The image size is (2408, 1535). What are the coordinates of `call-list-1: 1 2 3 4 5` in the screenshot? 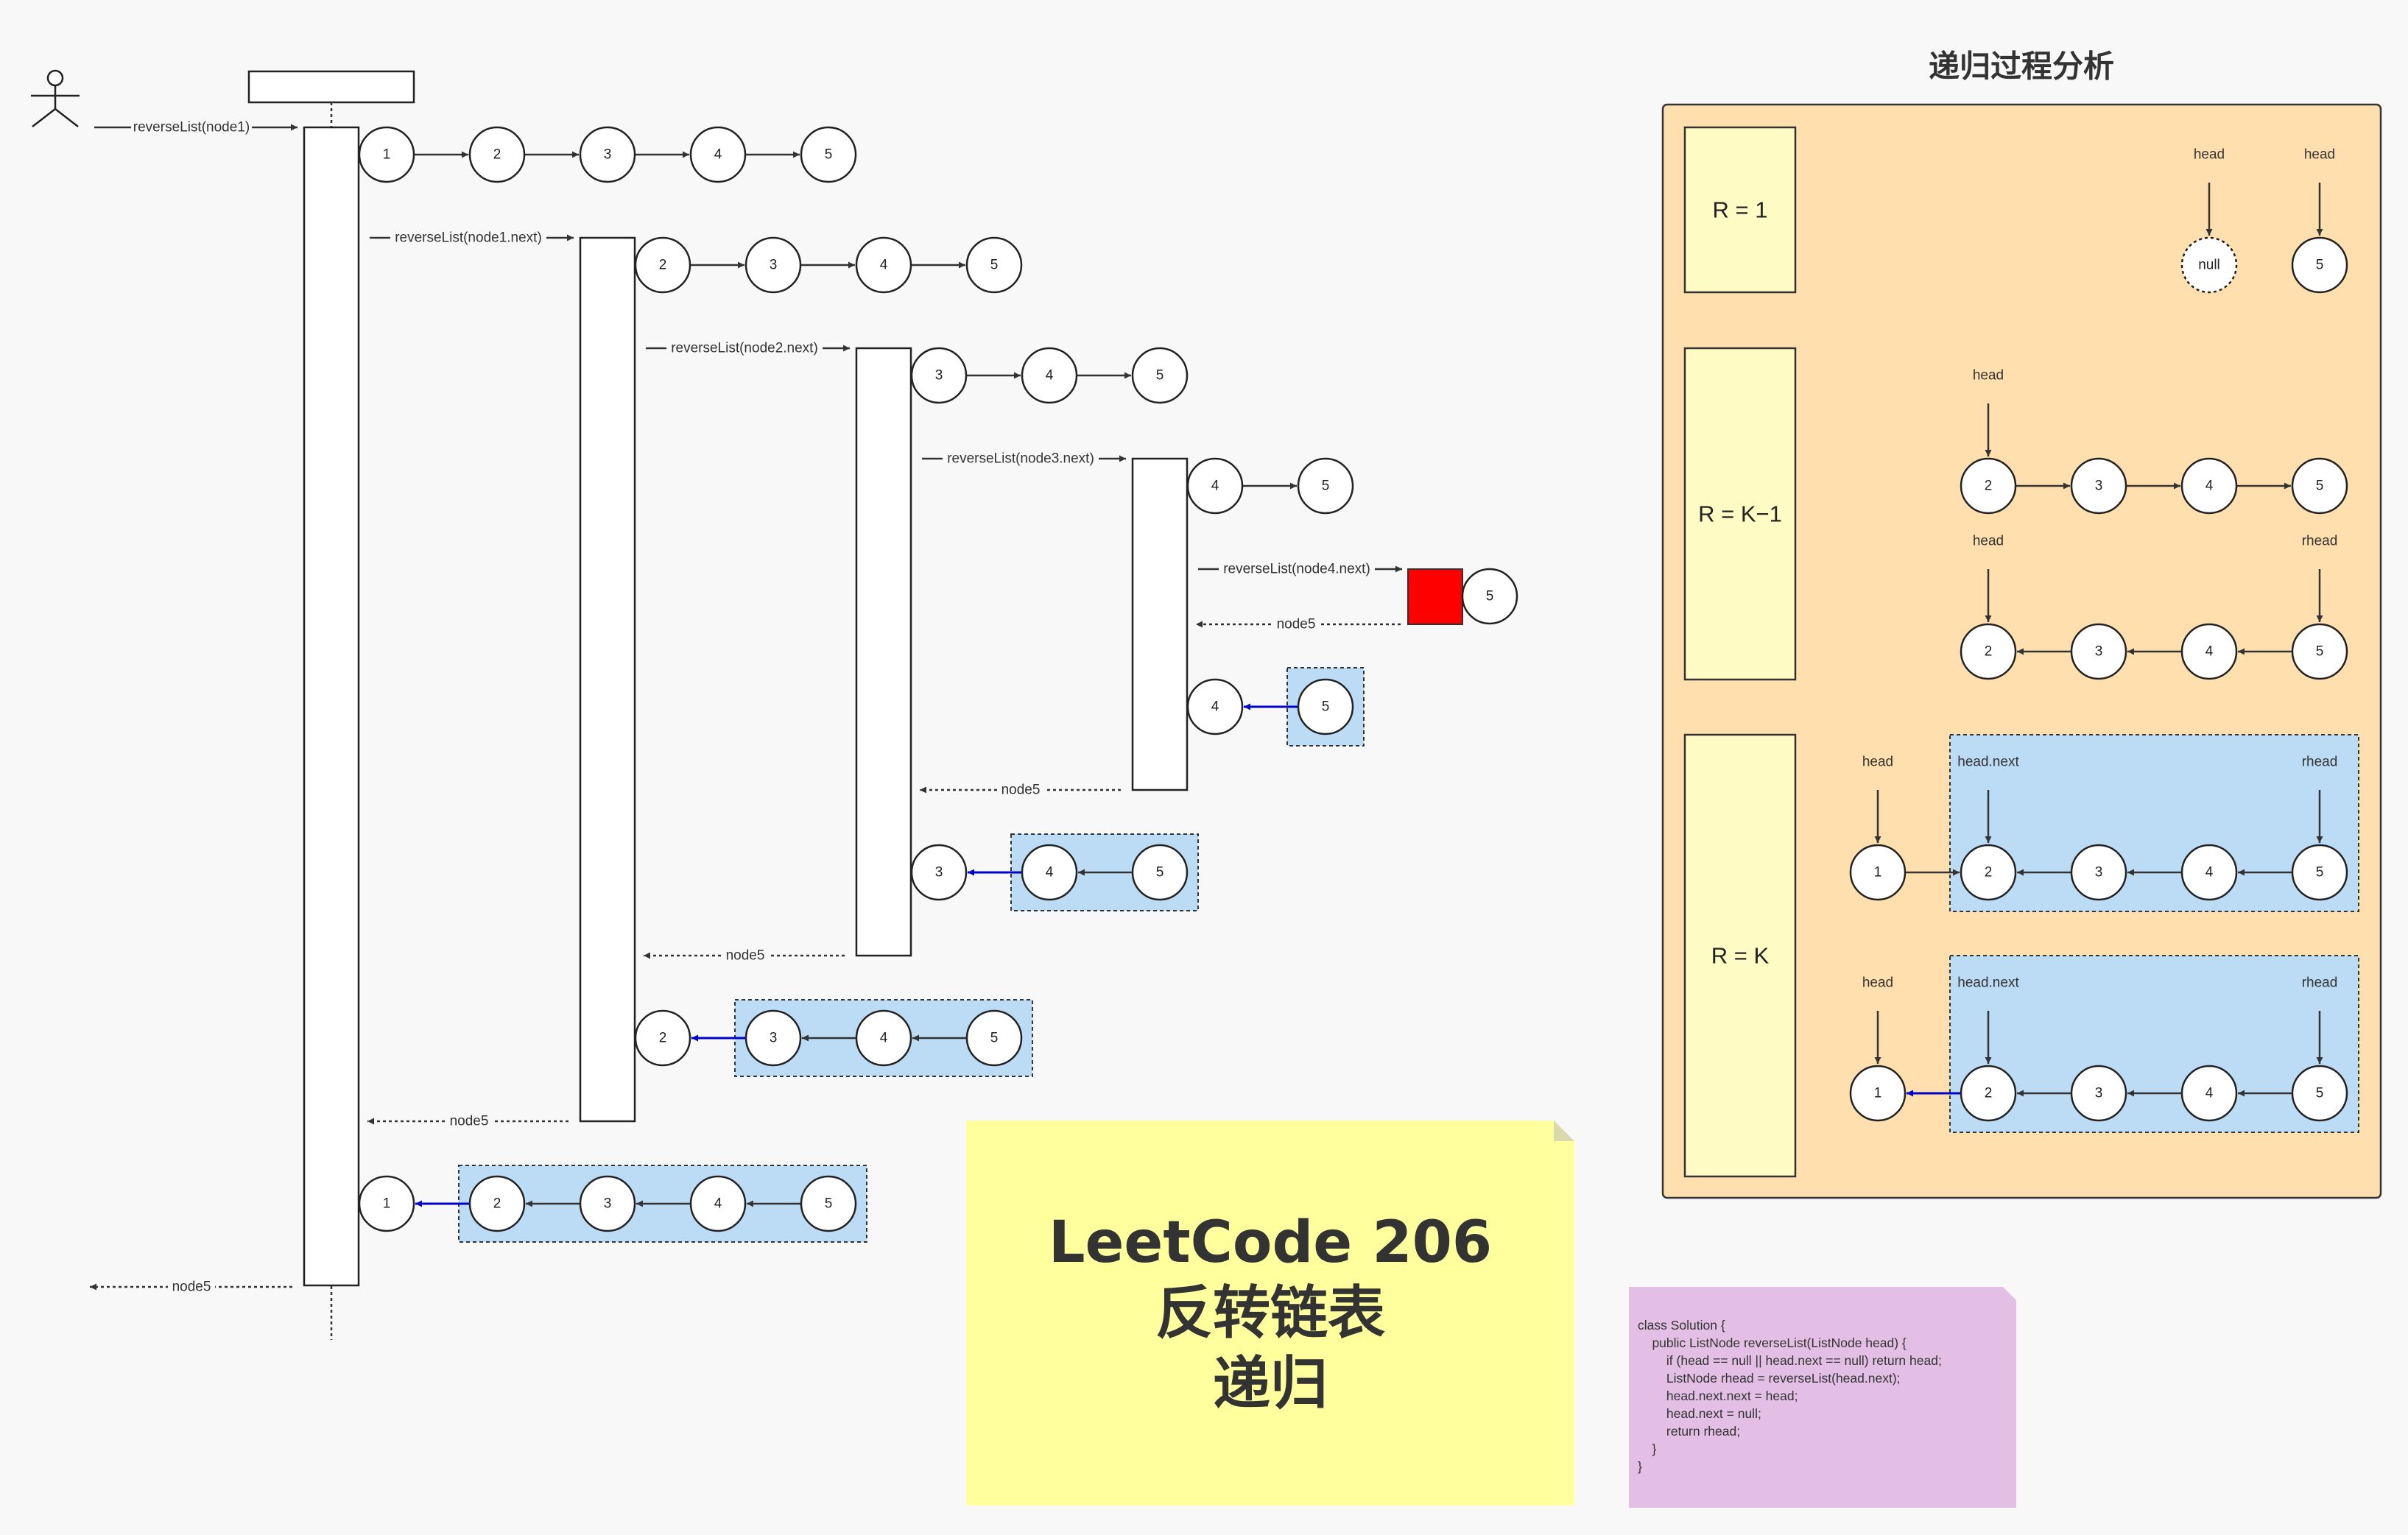 It's located at (607, 154).